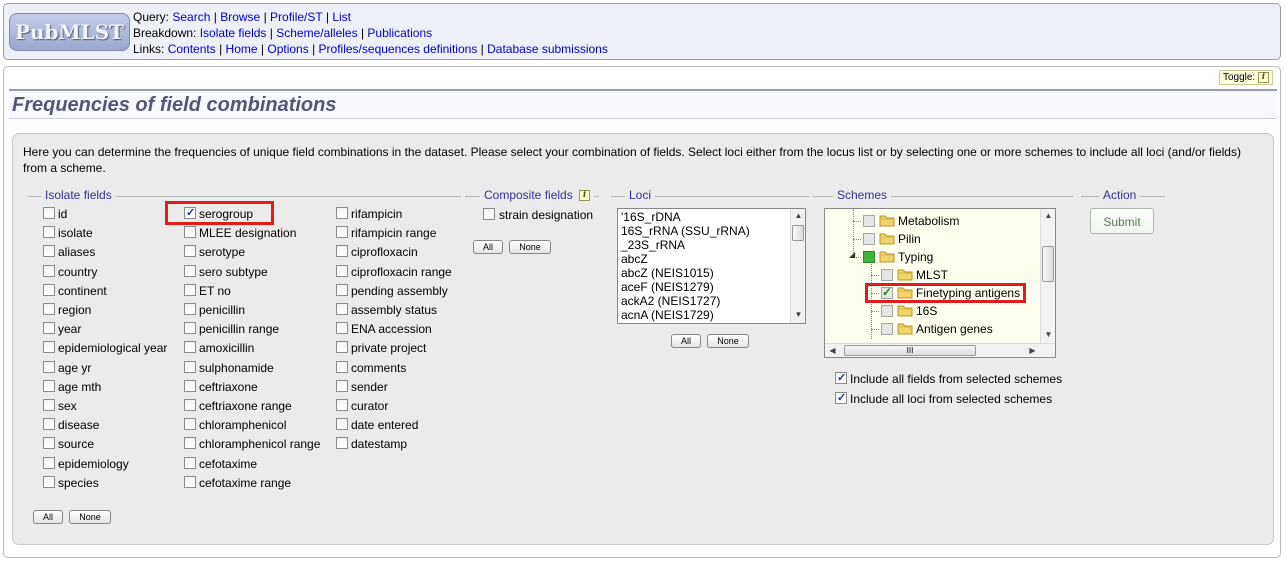 The height and width of the screenshot is (562, 1286). What do you see at coordinates (841, 377) in the screenshot?
I see `include-fields-checkbox` at bounding box center [841, 377].